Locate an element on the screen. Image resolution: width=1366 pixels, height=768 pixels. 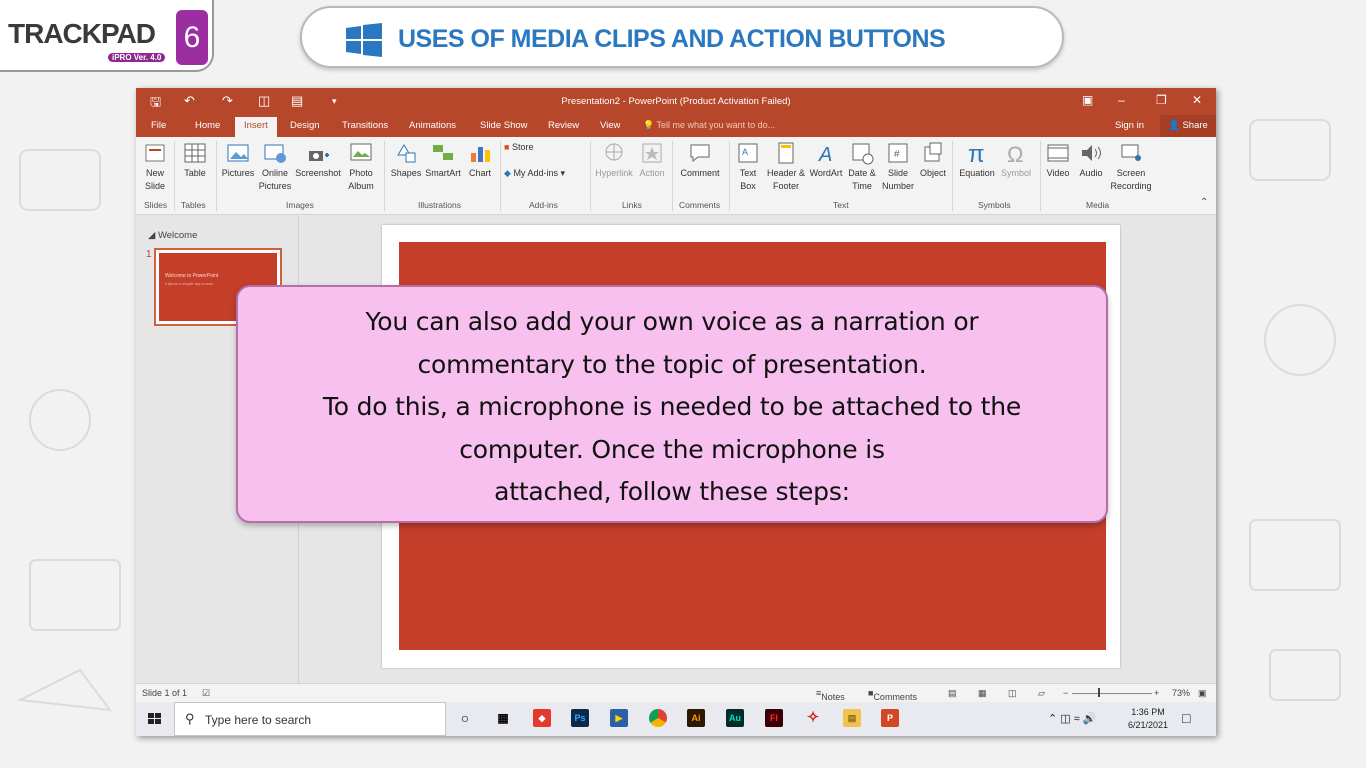
pictures-button: Pictures is located at coordinates (238, 160).